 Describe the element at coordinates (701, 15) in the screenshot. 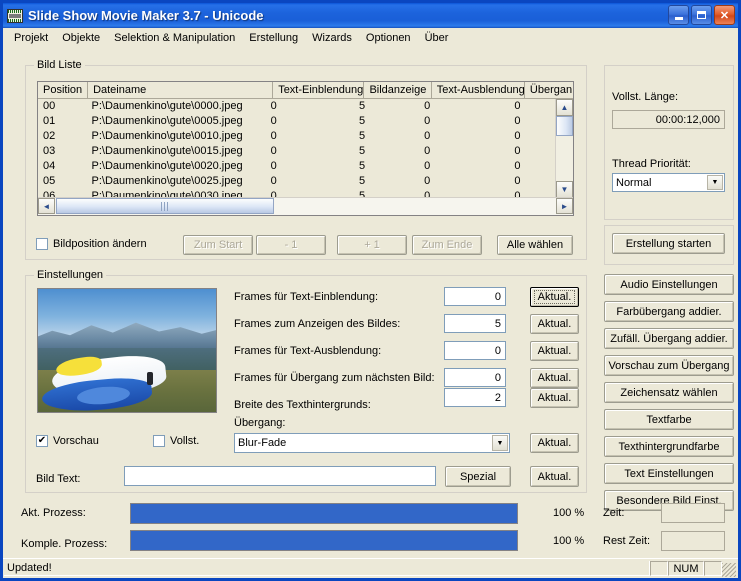

I see `maximize-button` at that location.